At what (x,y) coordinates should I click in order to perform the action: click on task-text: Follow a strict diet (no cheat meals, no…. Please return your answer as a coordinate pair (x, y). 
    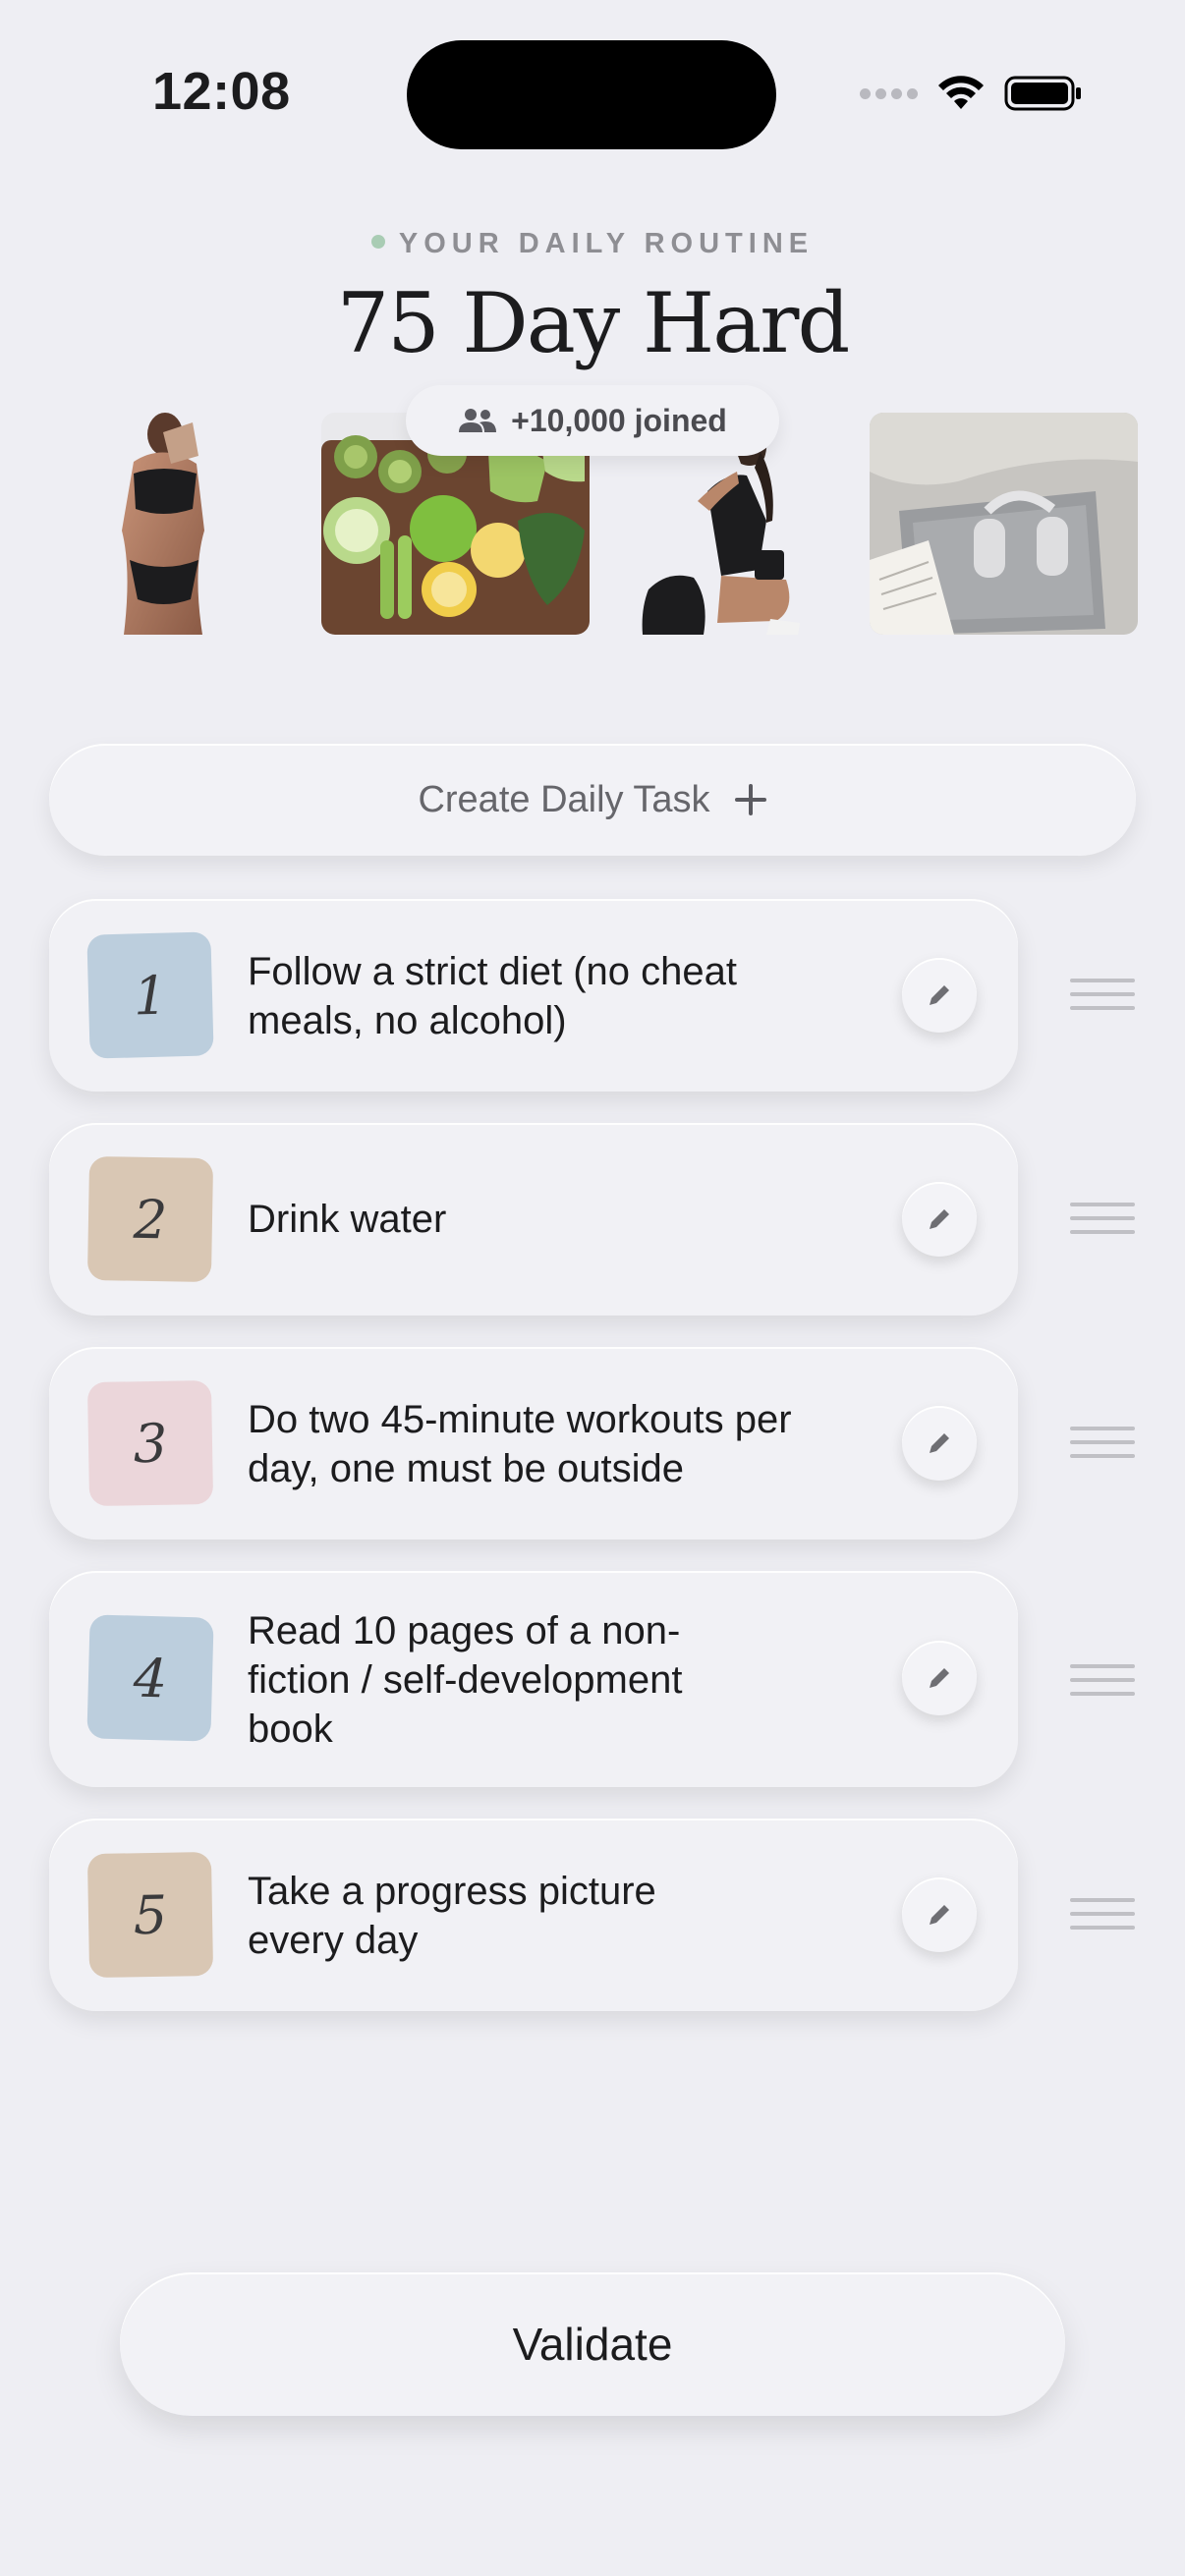
    Looking at the image, I should click on (493, 996).